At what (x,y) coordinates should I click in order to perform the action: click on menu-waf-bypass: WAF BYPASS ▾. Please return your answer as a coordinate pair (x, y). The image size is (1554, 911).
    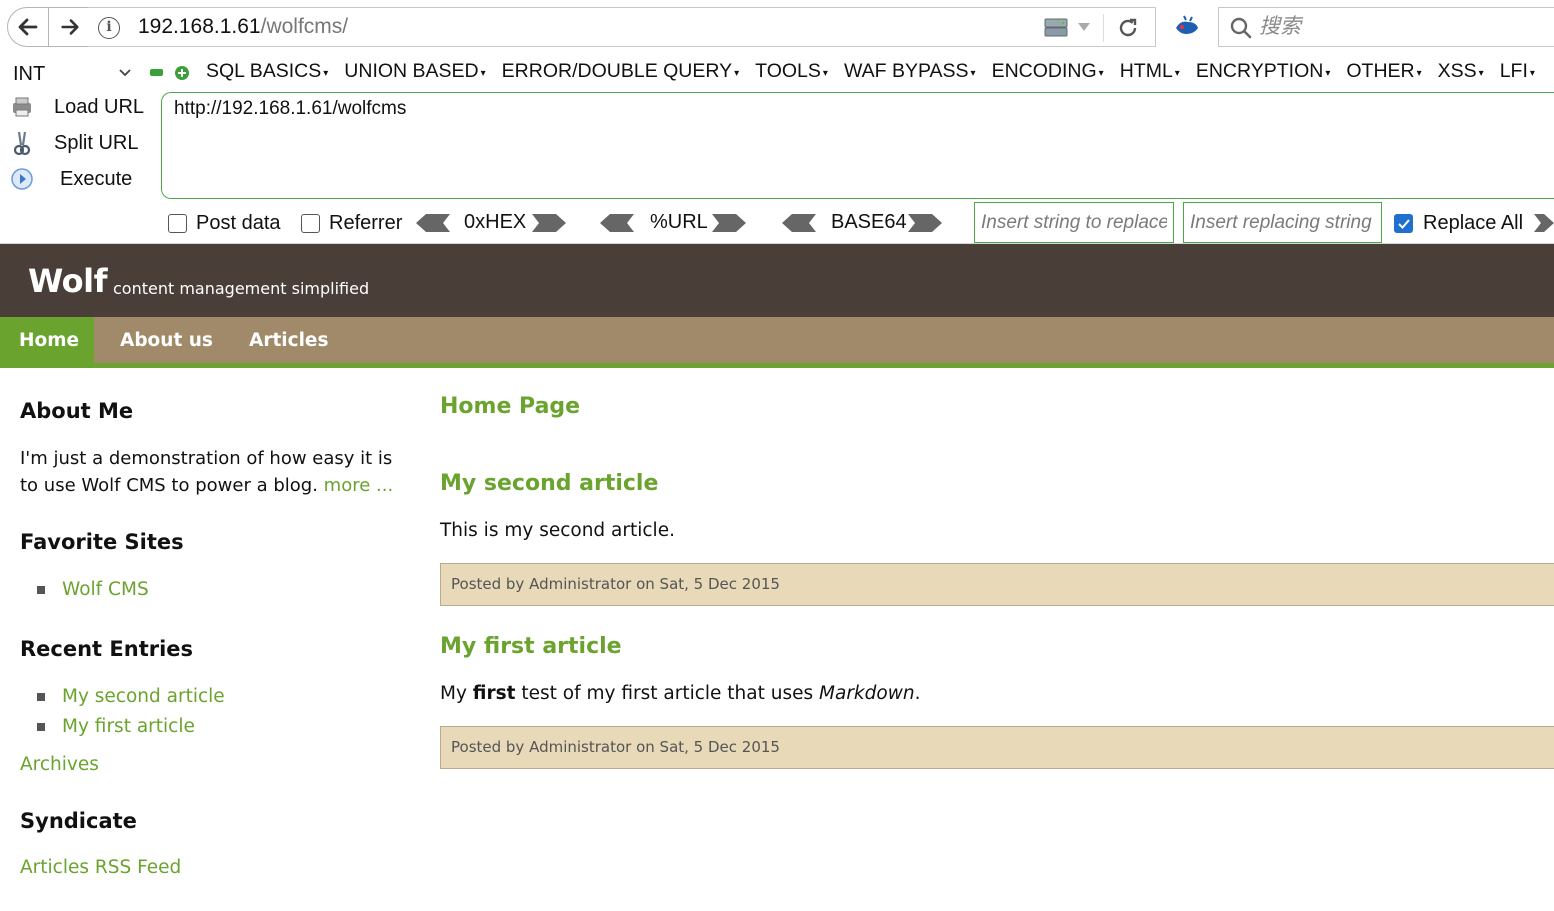
    Looking at the image, I should click on (910, 71).